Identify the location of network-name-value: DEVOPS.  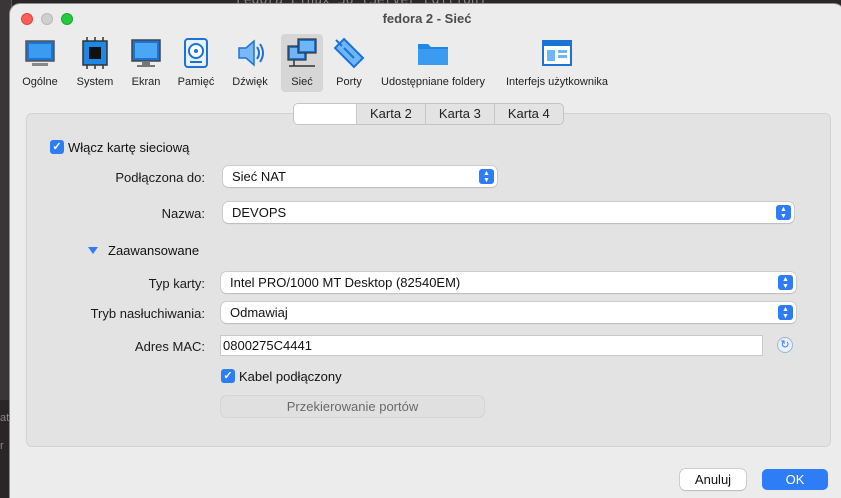
(259, 212).